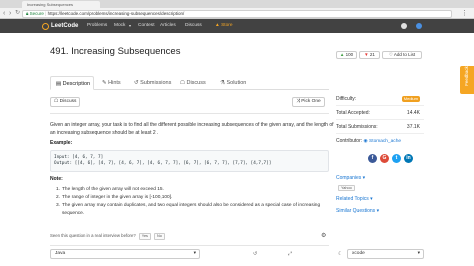 The height and width of the screenshot is (266, 474). I want to click on facebook-icon: f, so click(372, 158).